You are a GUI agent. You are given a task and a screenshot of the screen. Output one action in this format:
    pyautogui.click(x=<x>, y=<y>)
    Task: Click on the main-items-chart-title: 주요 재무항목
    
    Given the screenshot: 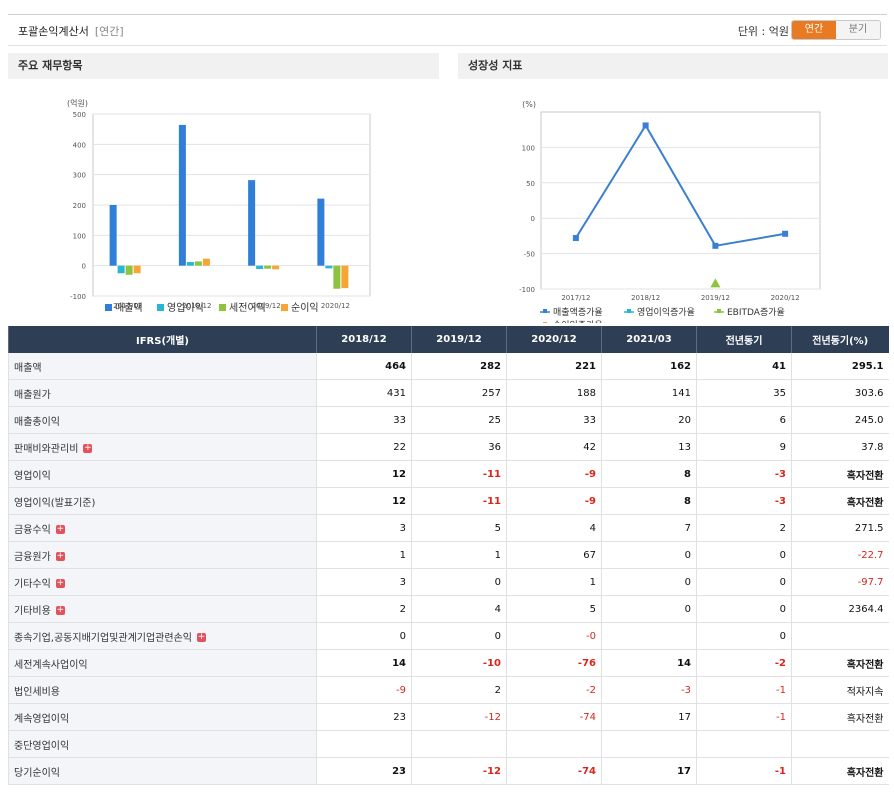 What is the action you would take?
    pyautogui.click(x=223, y=66)
    